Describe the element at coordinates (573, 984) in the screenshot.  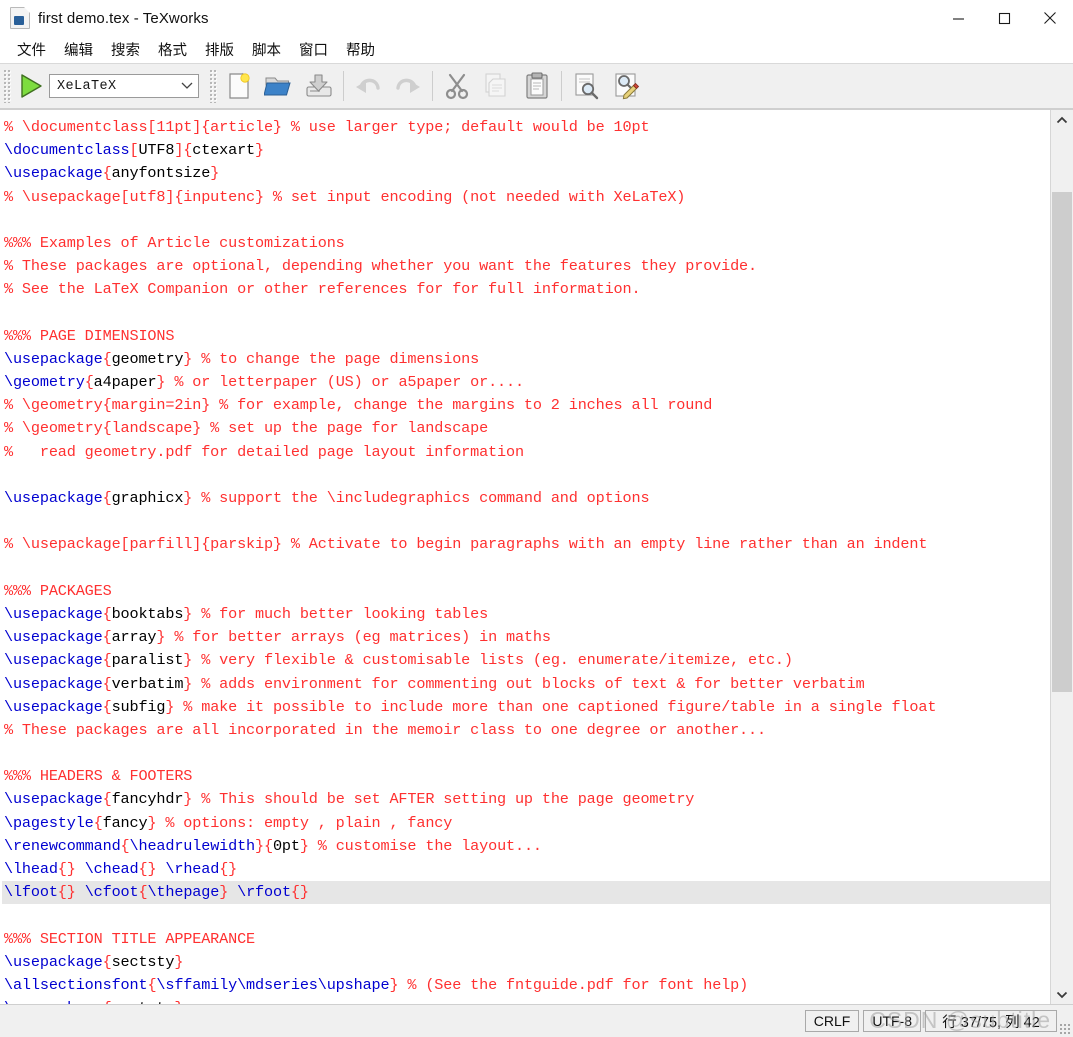
I see `code-token: % (See the fntguide.pdf for font help)` at that location.